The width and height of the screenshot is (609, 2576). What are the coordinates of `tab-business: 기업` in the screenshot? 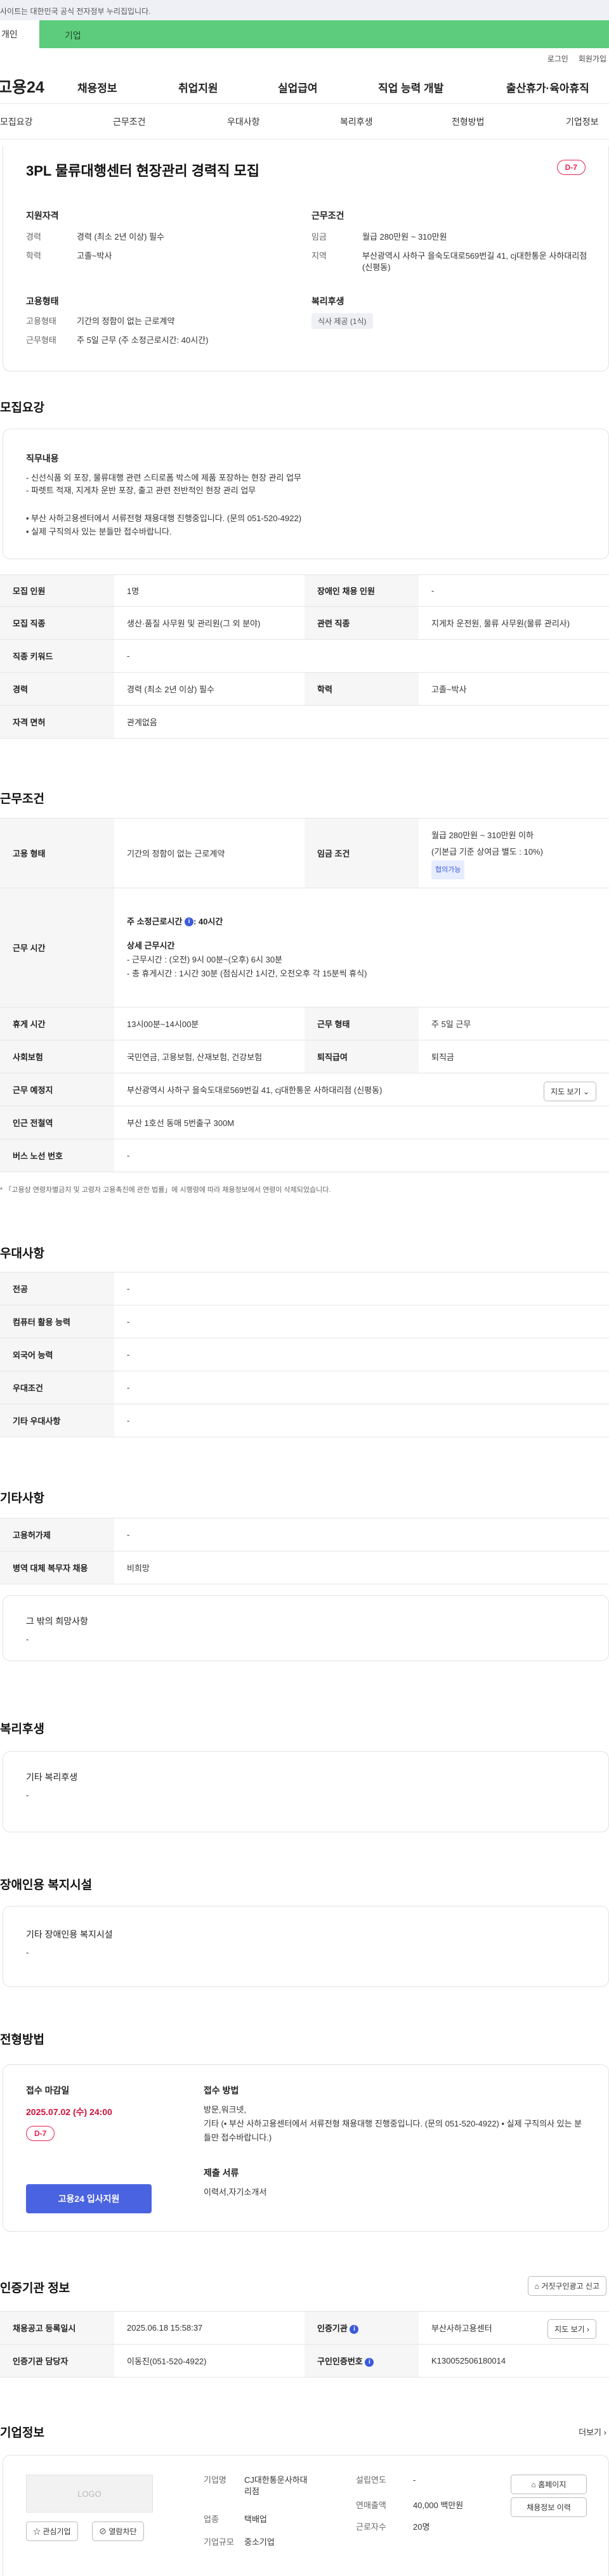 It's located at (324, 34).